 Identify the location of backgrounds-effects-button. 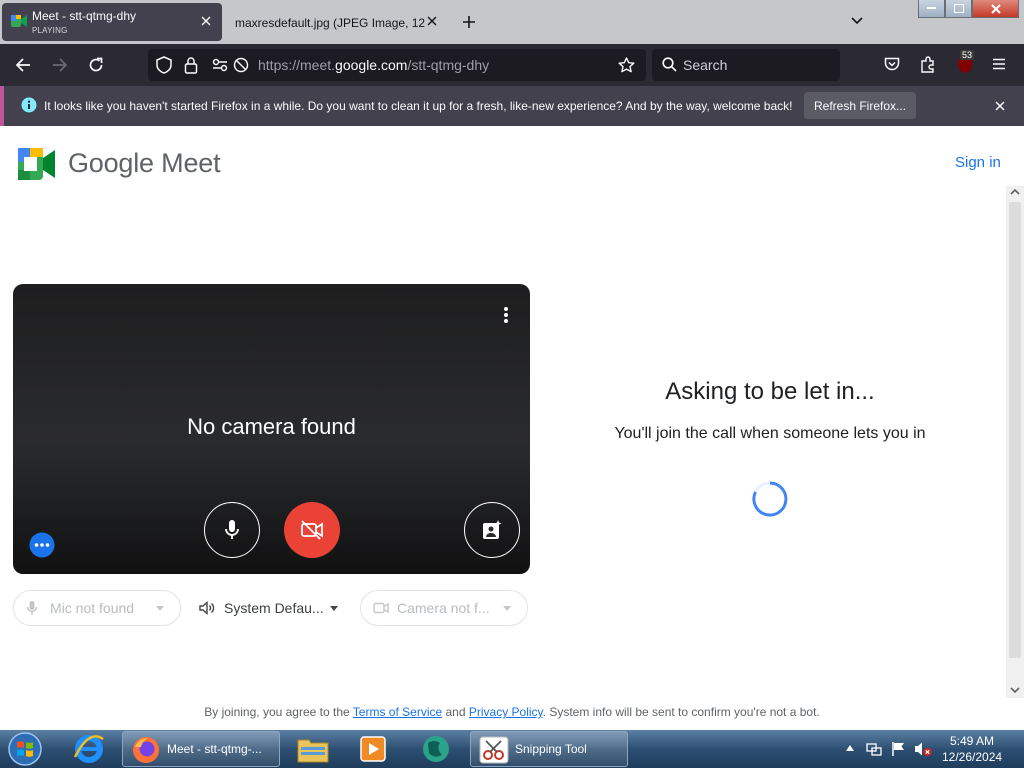
(492, 530).